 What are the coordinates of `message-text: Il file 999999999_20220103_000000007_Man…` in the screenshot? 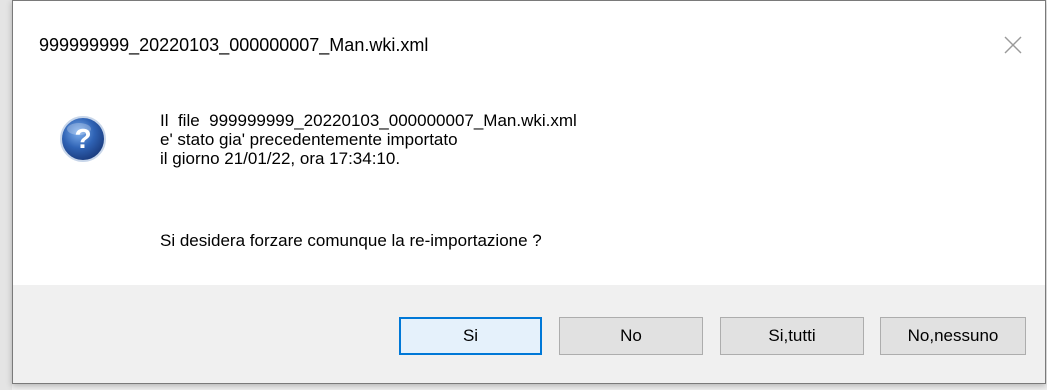 It's located at (368, 139).